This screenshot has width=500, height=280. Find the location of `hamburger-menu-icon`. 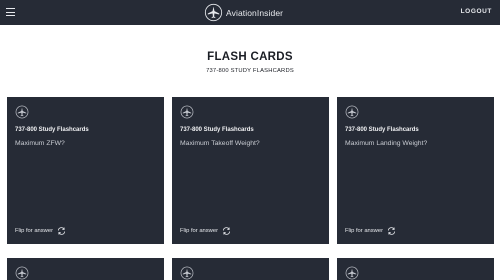

hamburger-menu-icon is located at coordinates (10, 12).